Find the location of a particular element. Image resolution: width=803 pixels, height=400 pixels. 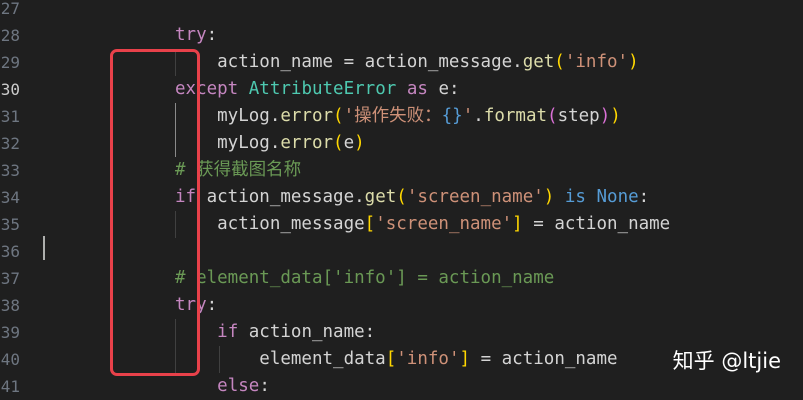

code-token: format is located at coordinates (515, 116).